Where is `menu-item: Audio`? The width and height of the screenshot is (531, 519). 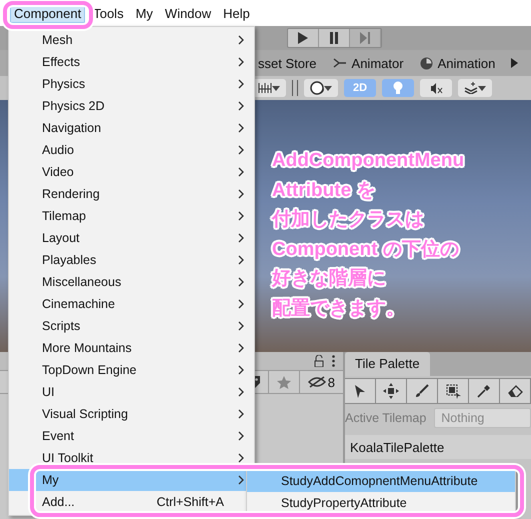
menu-item: Audio is located at coordinates (131, 150).